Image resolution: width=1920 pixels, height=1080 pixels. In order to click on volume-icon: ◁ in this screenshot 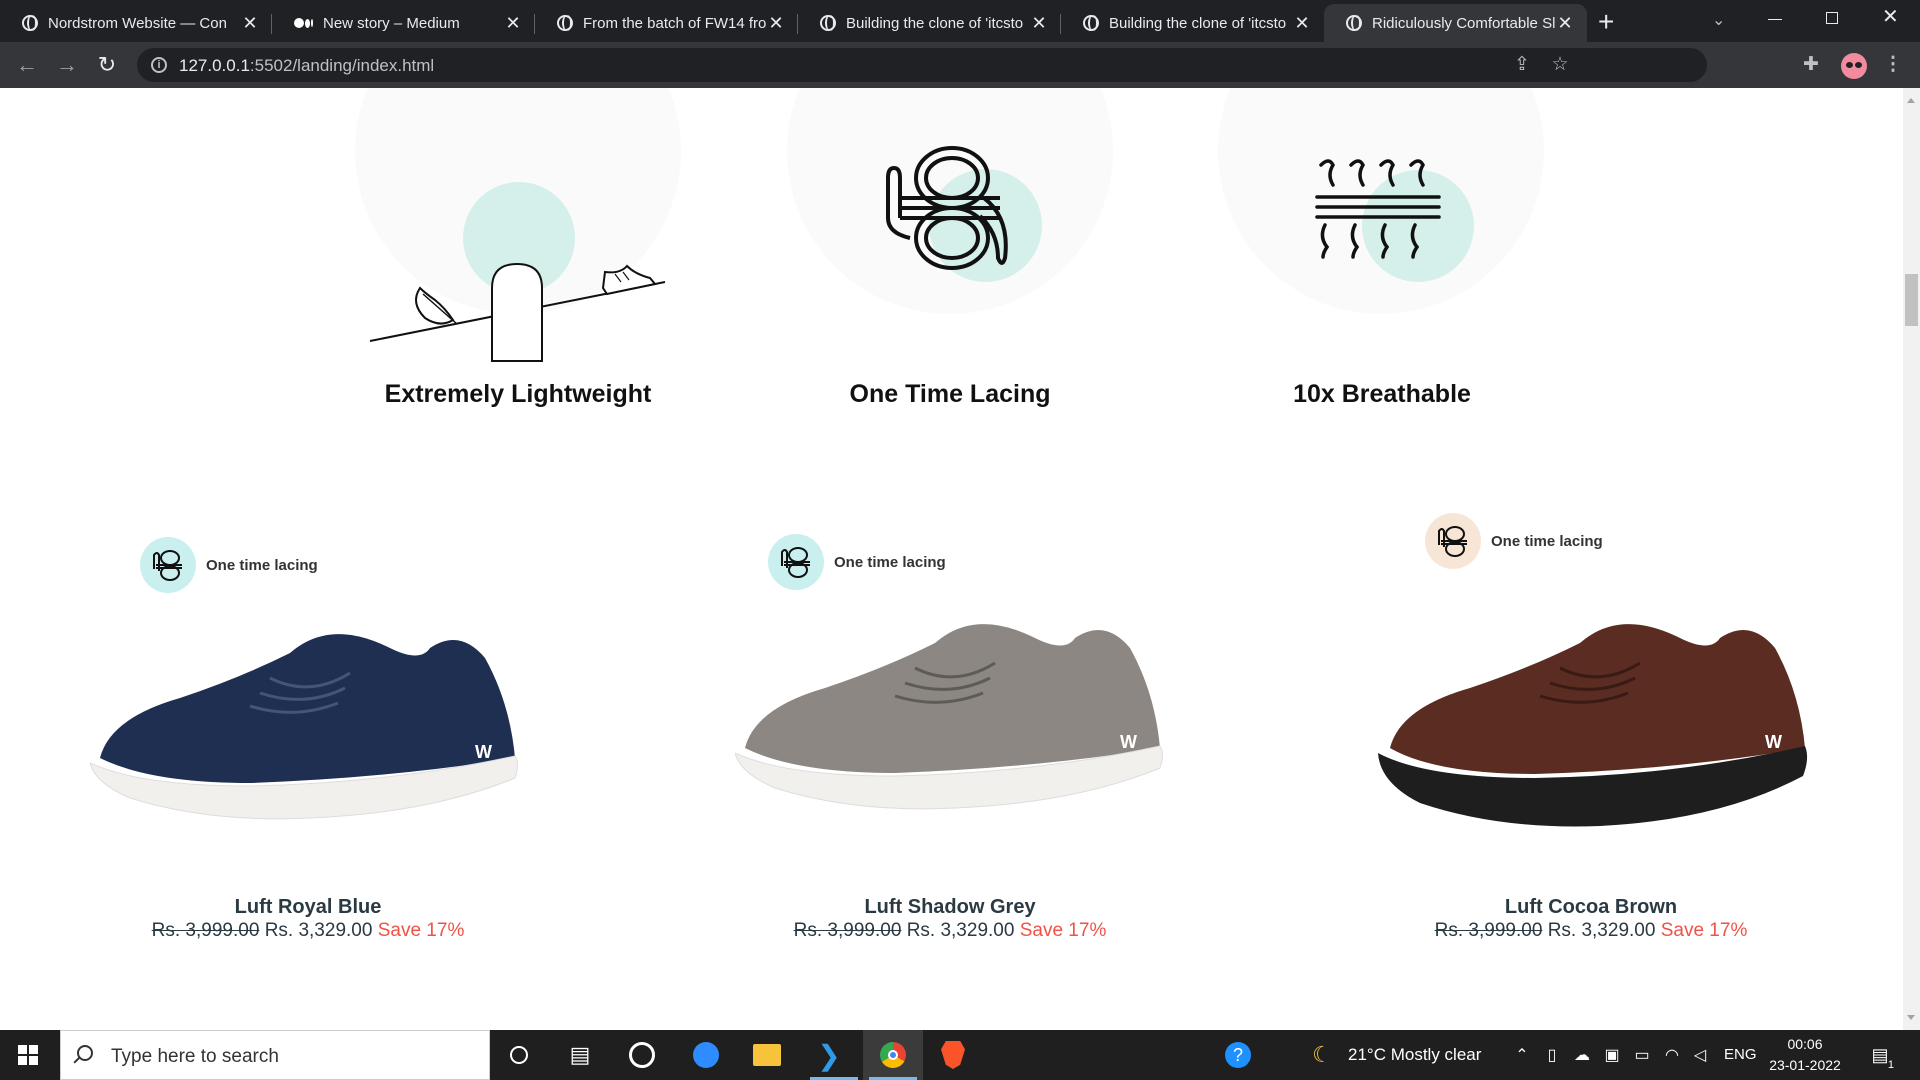, I will do `click(1700, 1055)`.